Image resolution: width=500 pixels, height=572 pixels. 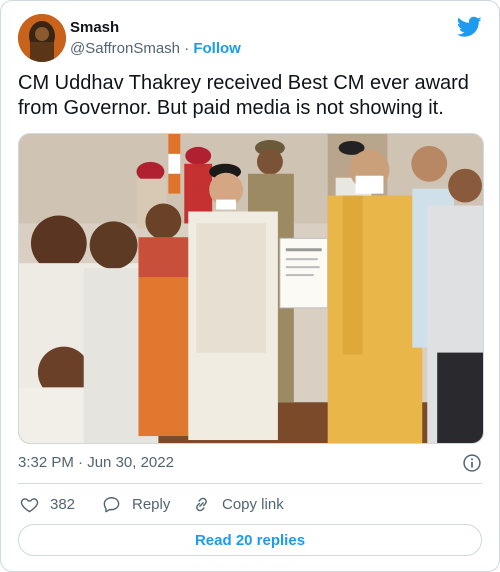 What do you see at coordinates (111, 504) in the screenshot?
I see `speech-bubble-icon` at bounding box center [111, 504].